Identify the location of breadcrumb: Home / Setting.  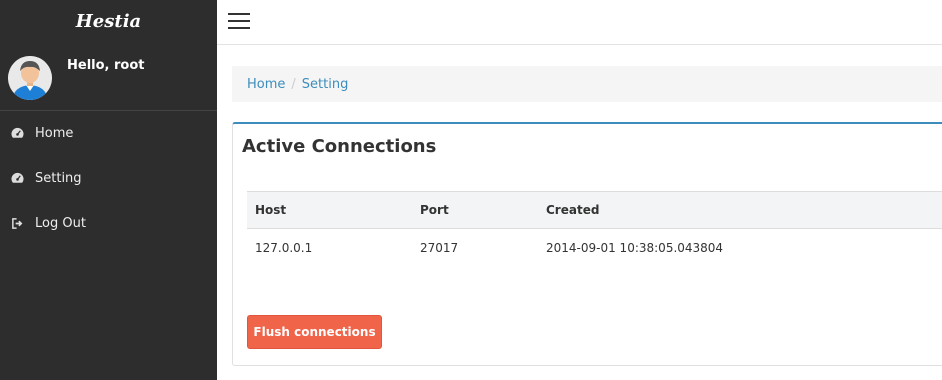
(587, 84).